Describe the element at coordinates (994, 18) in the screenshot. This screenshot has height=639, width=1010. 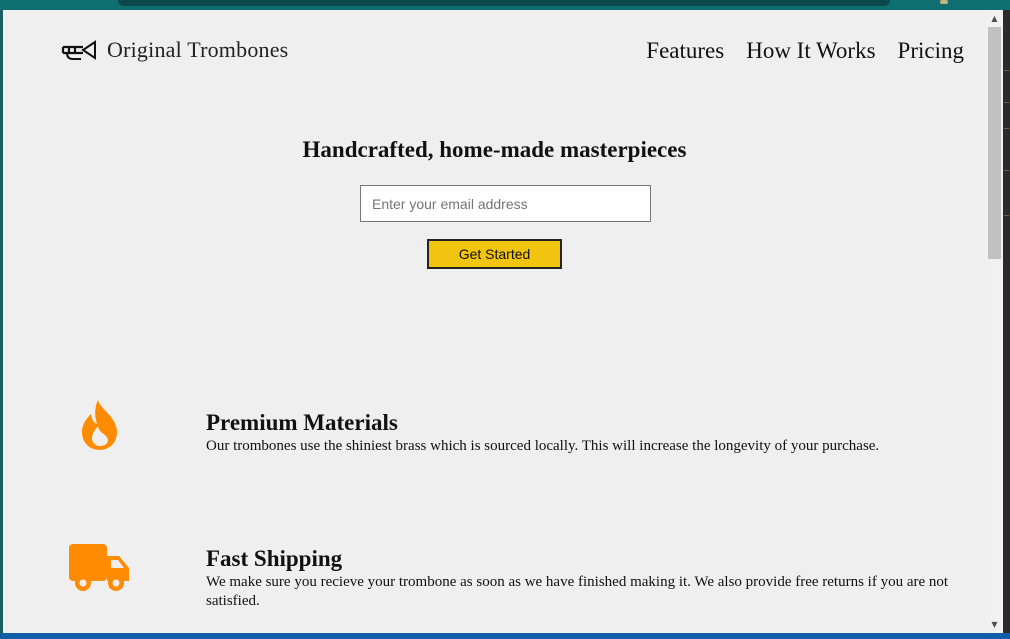
I see `scroll-up-icon: ▲` at that location.